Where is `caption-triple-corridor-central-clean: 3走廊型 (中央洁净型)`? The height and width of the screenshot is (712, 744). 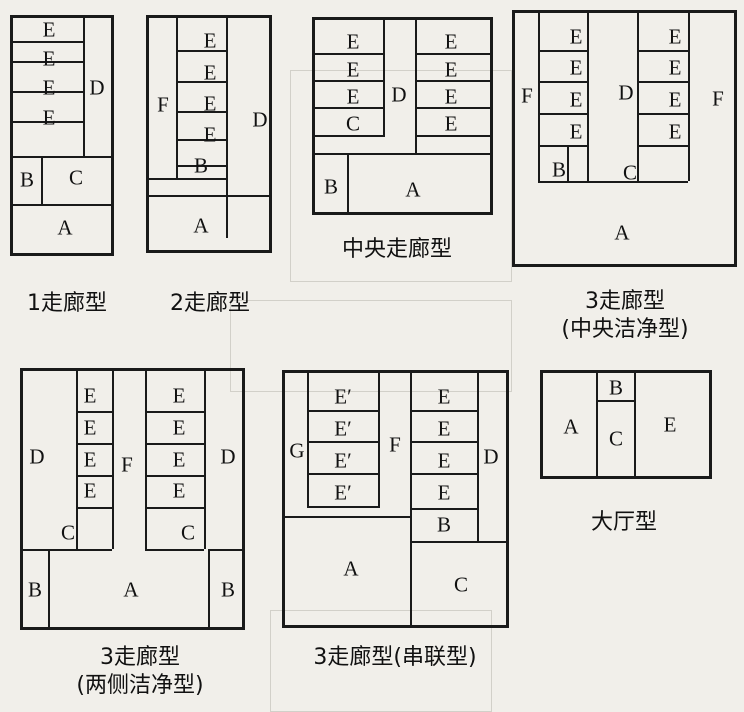 caption-triple-corridor-central-clean: 3走廊型 (中央洁净型) is located at coordinates (624, 315).